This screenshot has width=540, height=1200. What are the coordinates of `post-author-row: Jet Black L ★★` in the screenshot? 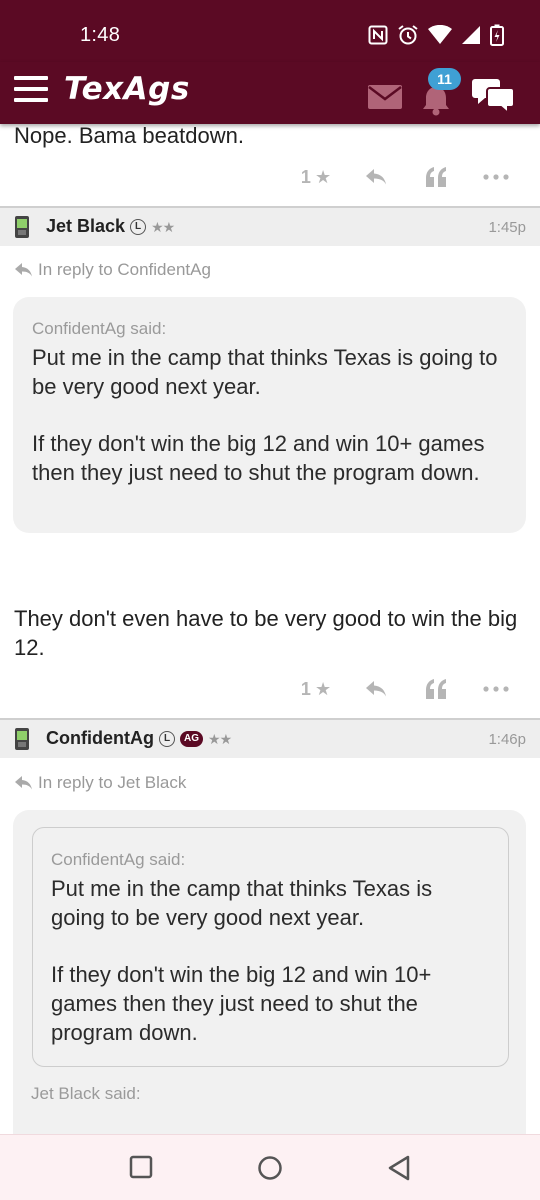 It's located at (110, 226).